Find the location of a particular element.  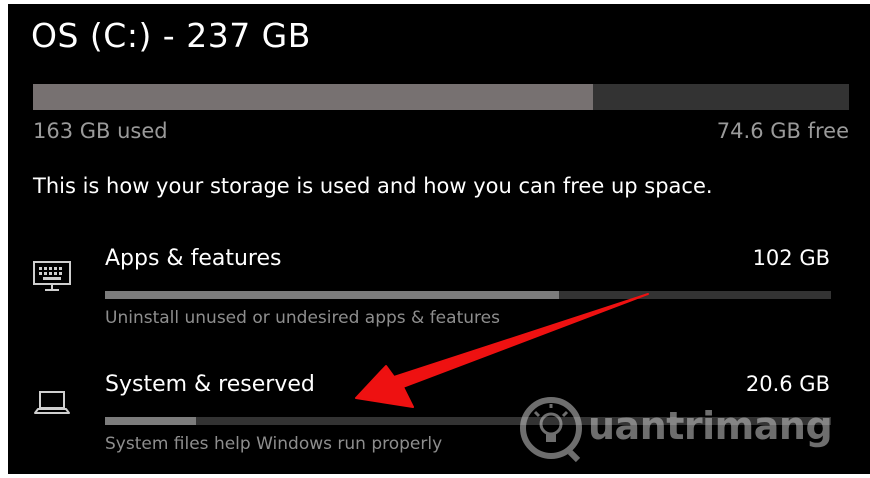

category-description: System files help Windows run properly is located at coordinates (274, 444).